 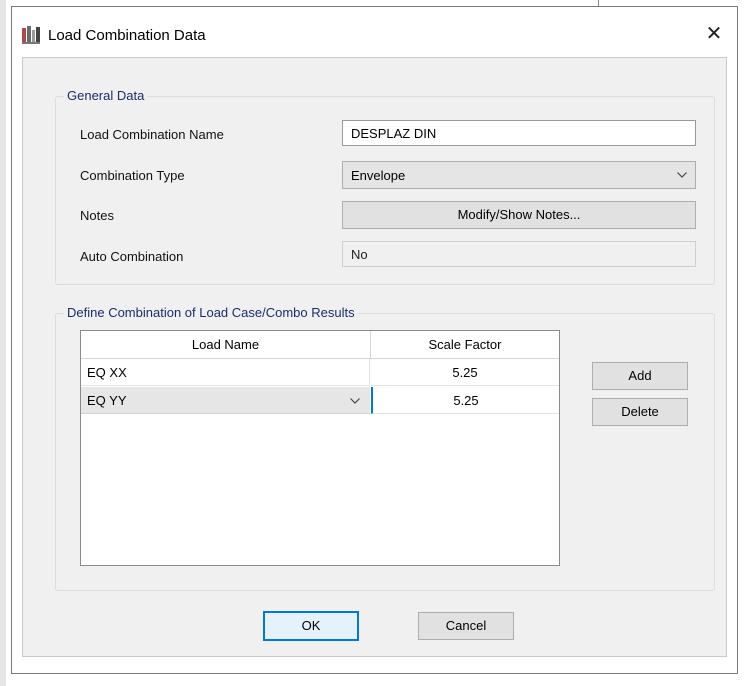 I want to click on combination-type-select: Envelope, so click(x=519, y=175).